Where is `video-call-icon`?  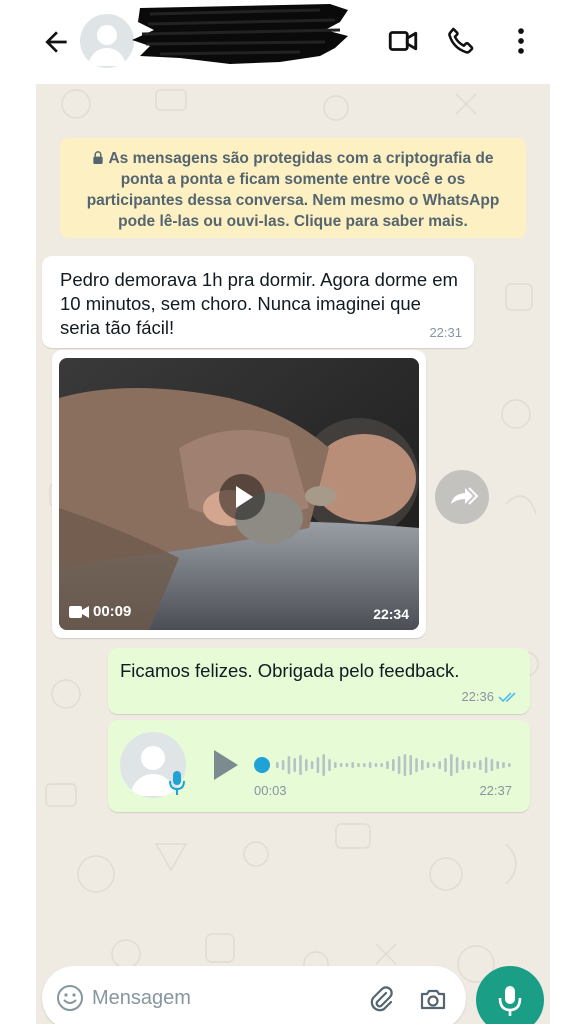
video-call-icon is located at coordinates (403, 41).